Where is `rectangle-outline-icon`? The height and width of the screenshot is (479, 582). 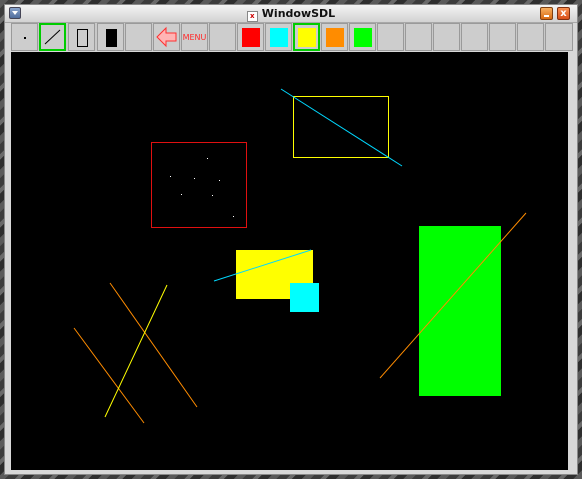
rectangle-outline-icon is located at coordinates (82, 38).